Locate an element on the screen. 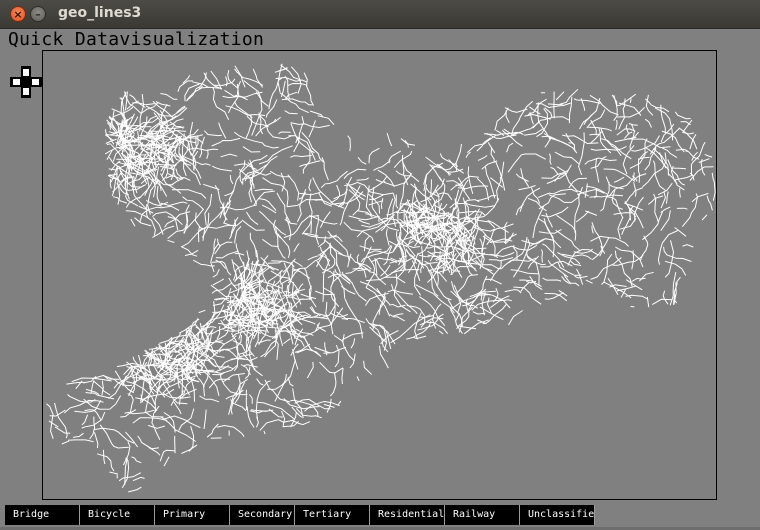 Image resolution: width=760 pixels, height=530 pixels. legend-item-bicycle: Bicycle is located at coordinates (117, 515).